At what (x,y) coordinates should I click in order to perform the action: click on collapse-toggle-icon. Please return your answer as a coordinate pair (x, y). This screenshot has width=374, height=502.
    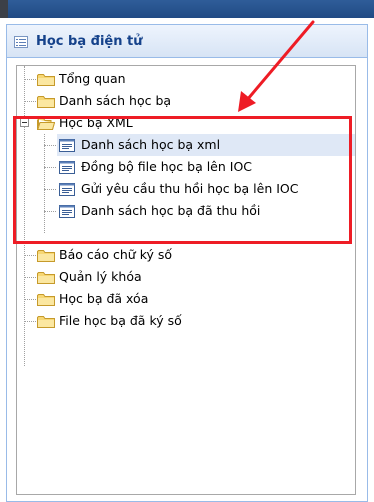
    Looking at the image, I should click on (24, 122).